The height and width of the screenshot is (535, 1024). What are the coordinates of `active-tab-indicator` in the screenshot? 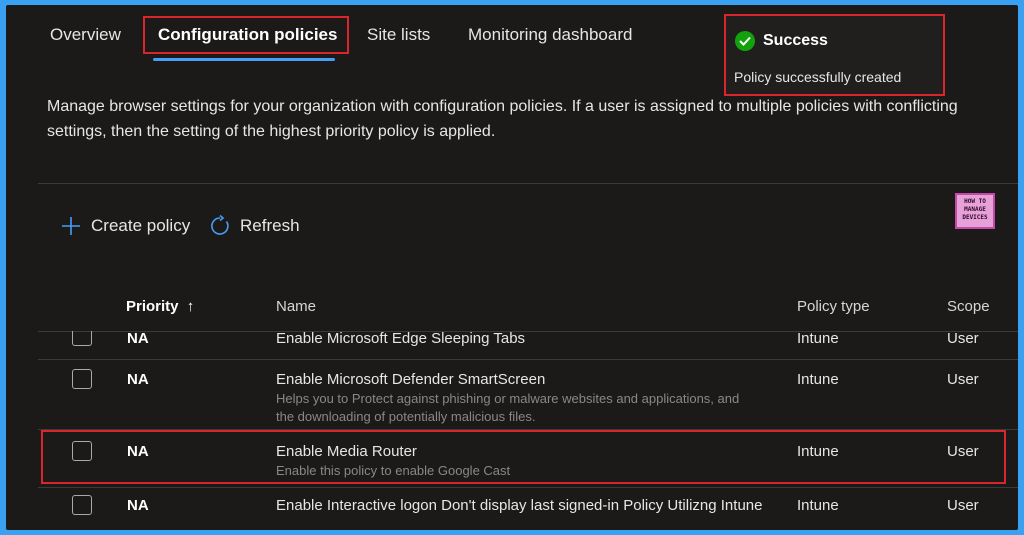 It's located at (244, 59).